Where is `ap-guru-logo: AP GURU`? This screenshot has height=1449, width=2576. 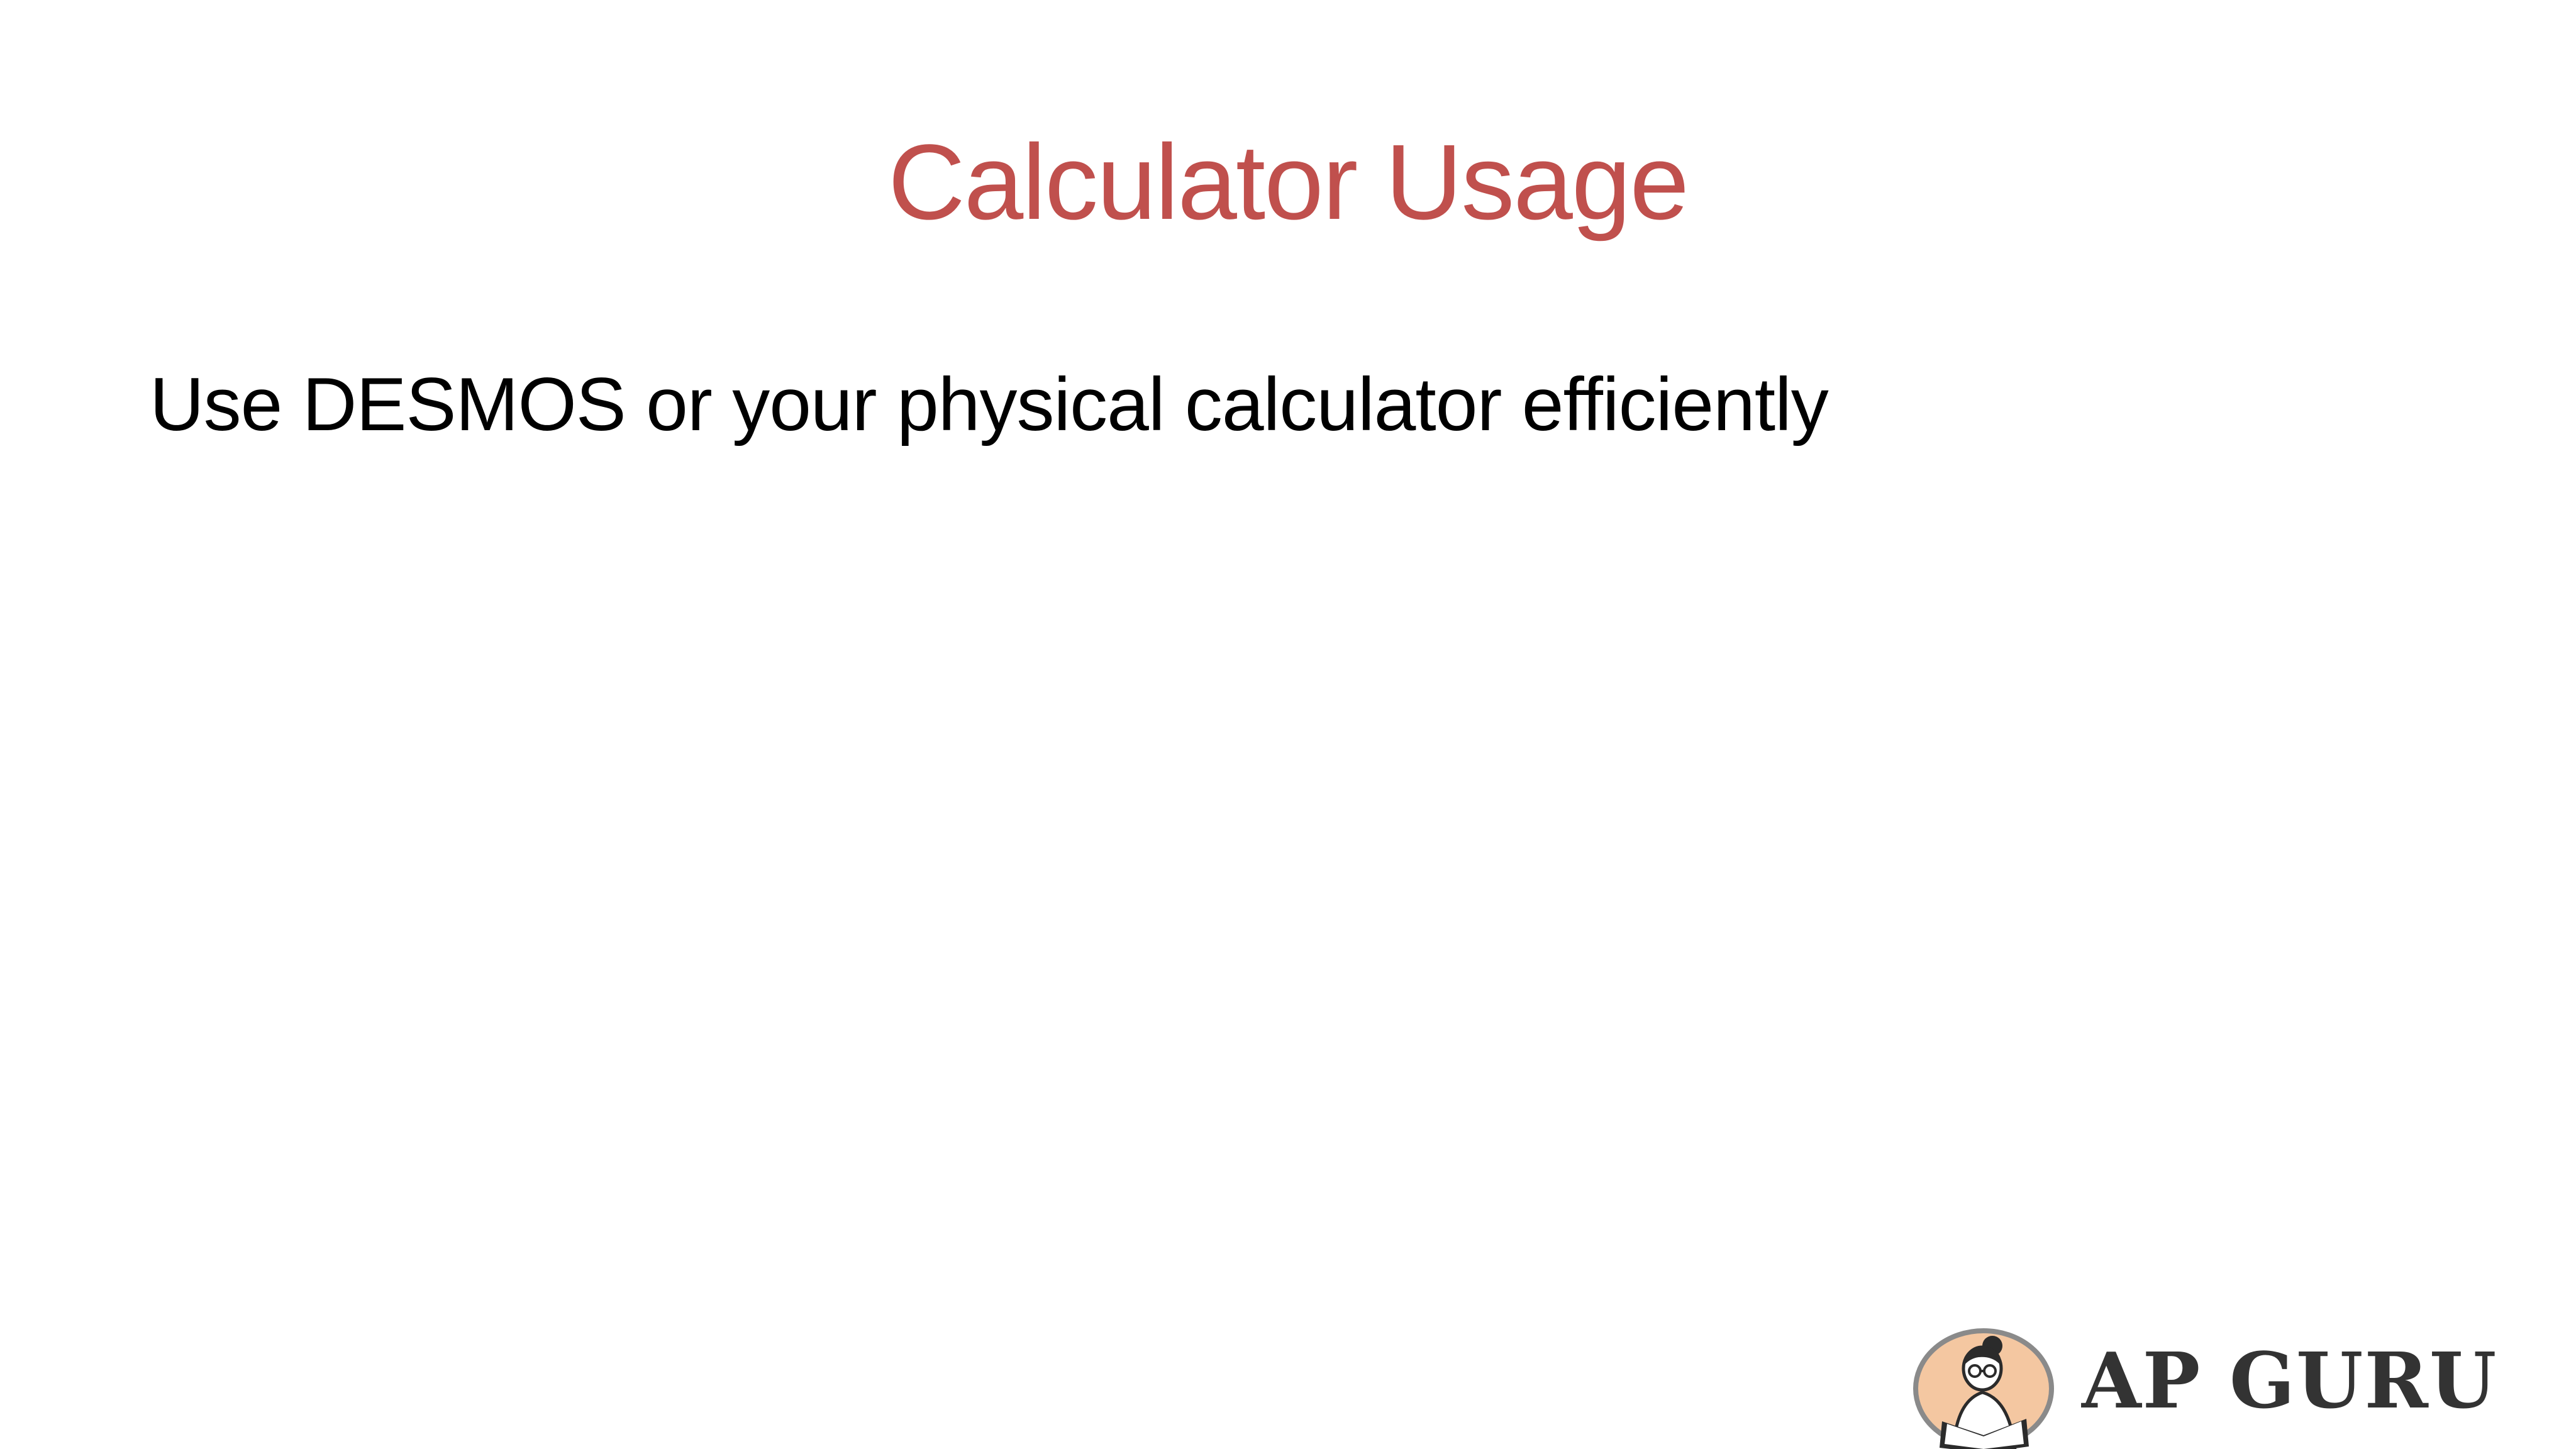
ap-guru-logo: AP GURU is located at coordinates (2237, 1378).